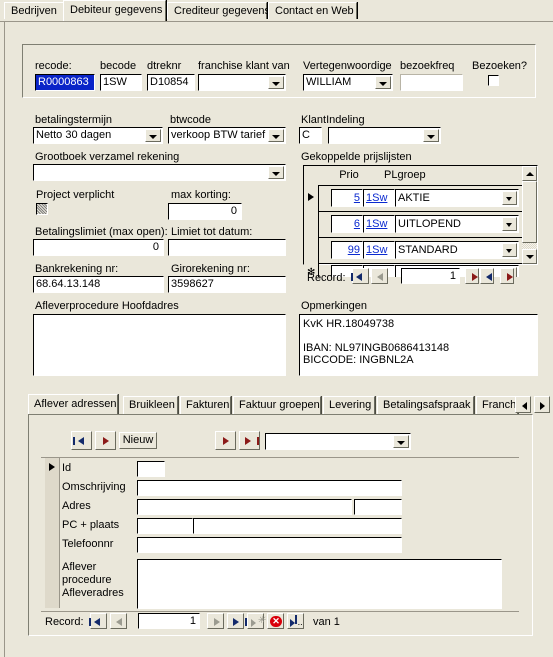 The height and width of the screenshot is (657, 553). I want to click on dtreknr-input: D10854, so click(171, 82).